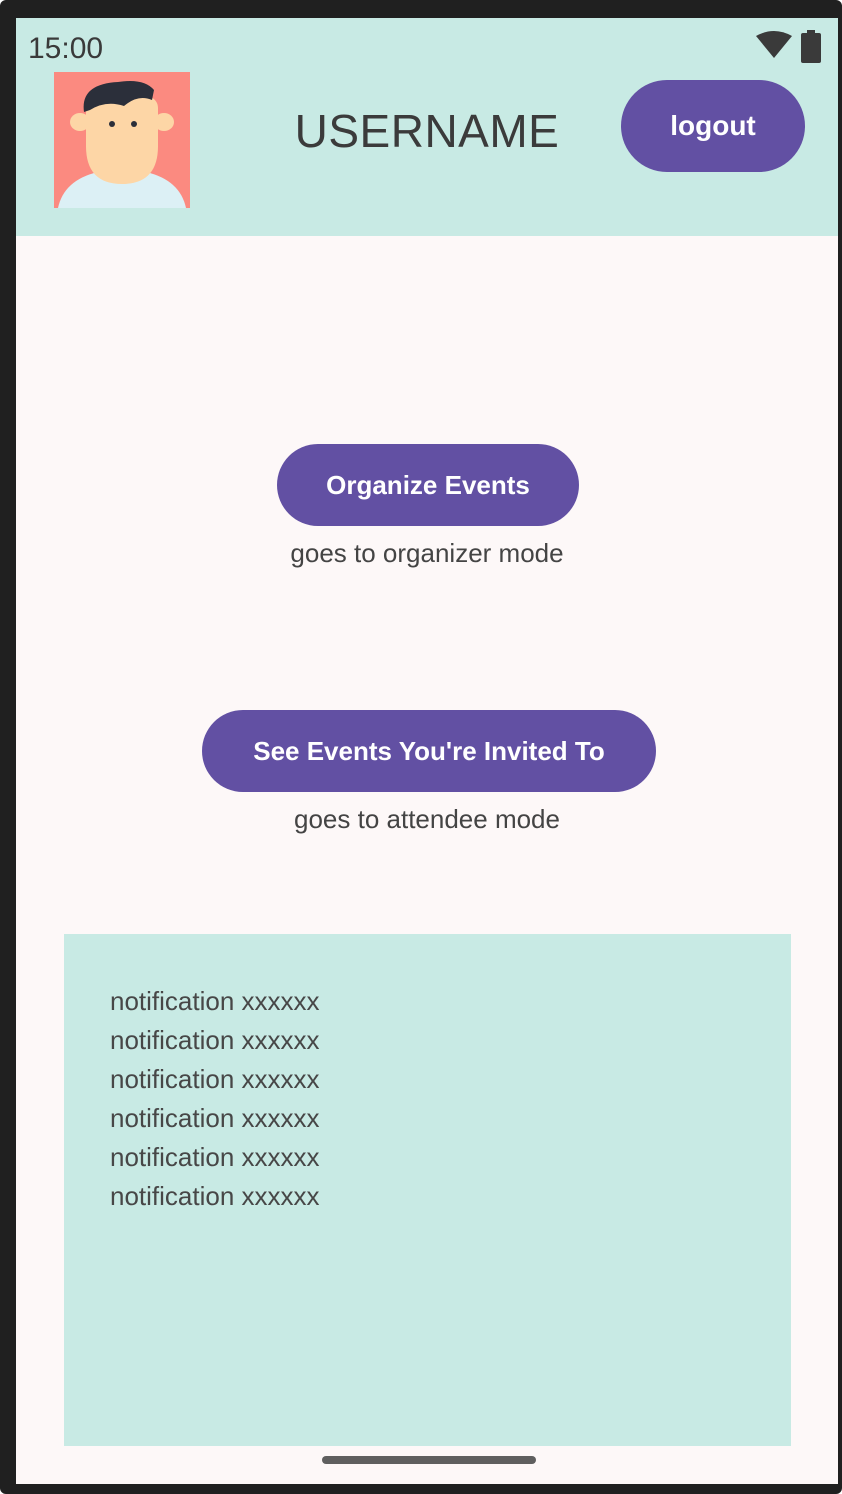 This screenshot has height=1494, width=842. What do you see at coordinates (427, 553) in the screenshot?
I see `organizer-caption: goes to organizer mode` at bounding box center [427, 553].